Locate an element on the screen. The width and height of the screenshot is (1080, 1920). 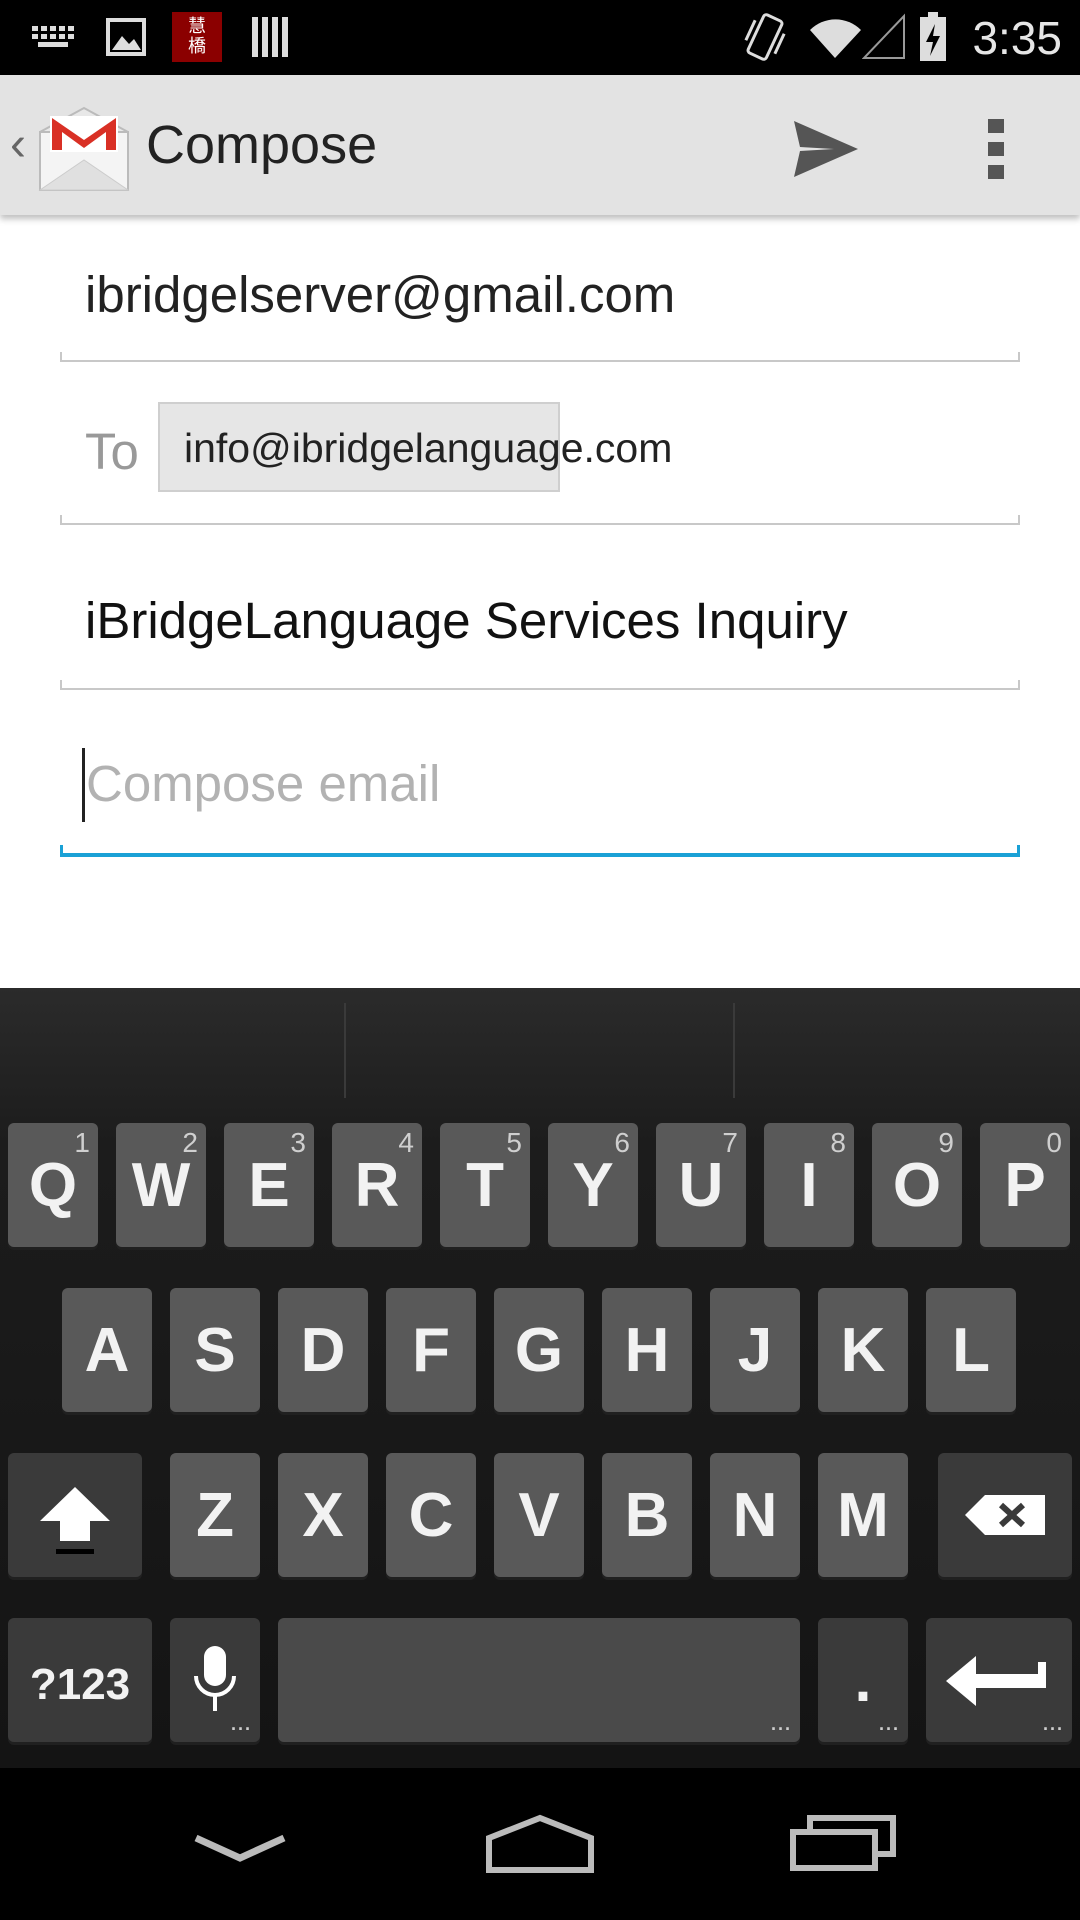
key-z: Z is located at coordinates (215, 1515).